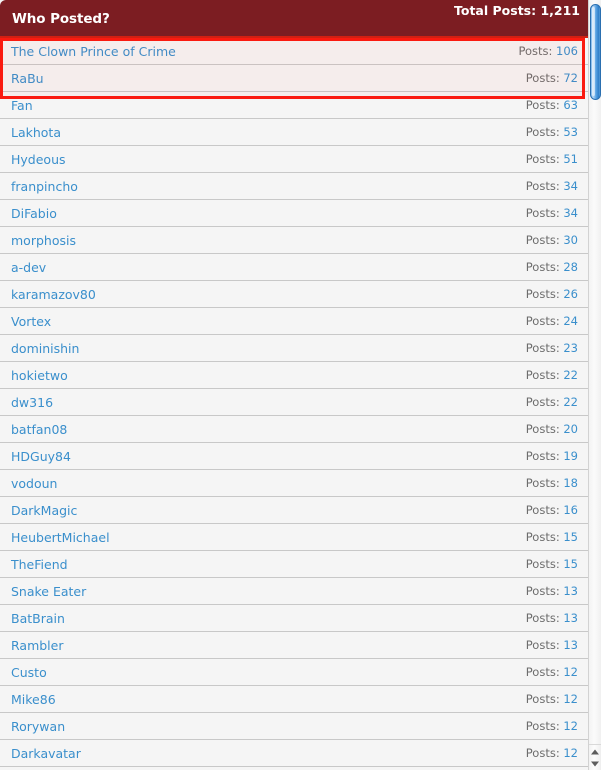  I want to click on username-link: Snake Eater, so click(48, 591).